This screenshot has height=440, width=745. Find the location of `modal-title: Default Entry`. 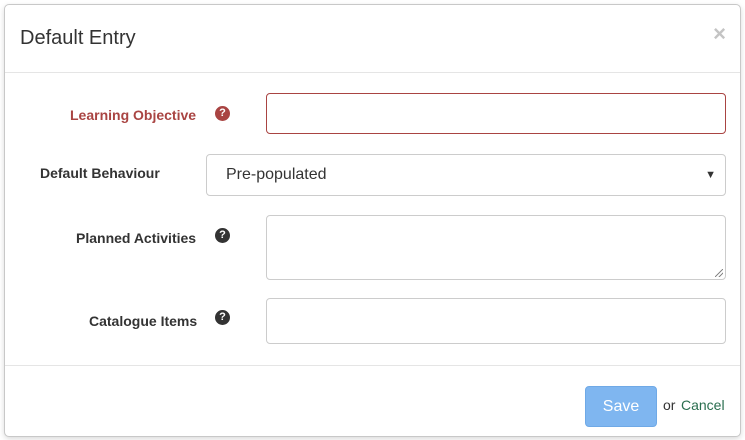

modal-title: Default Entry is located at coordinates (78, 38).